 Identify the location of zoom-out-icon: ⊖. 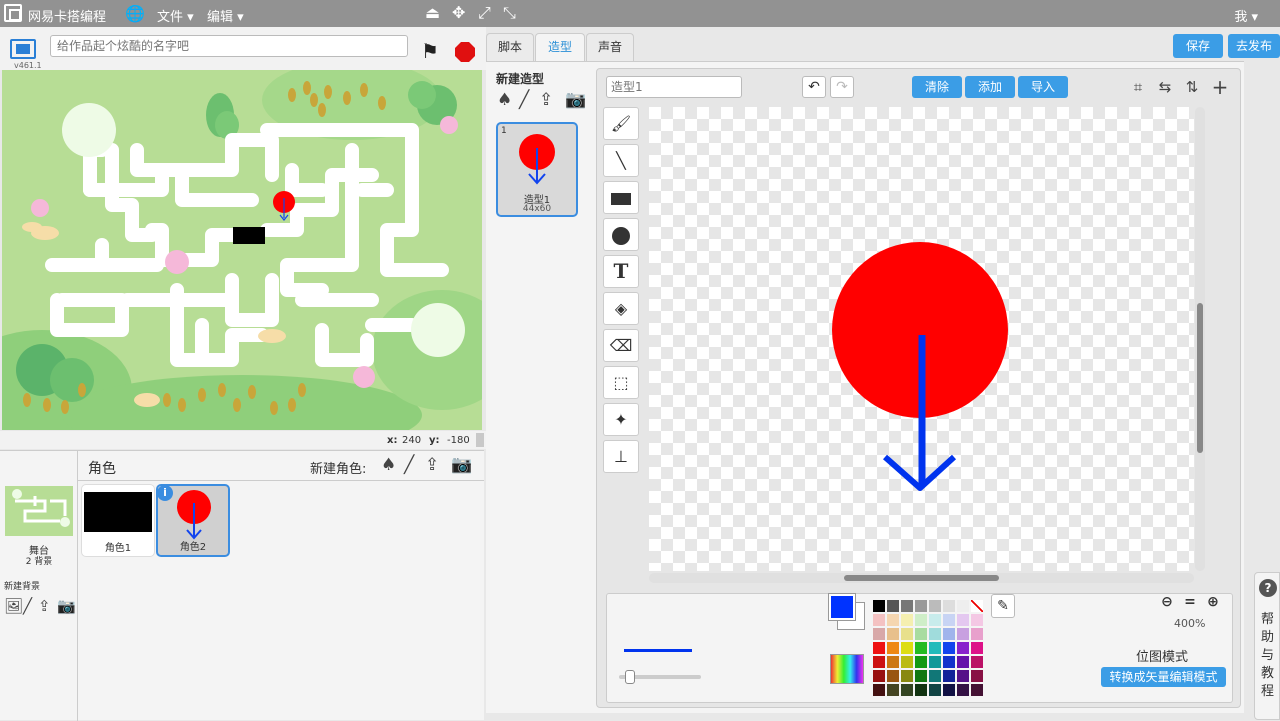
(1167, 603).